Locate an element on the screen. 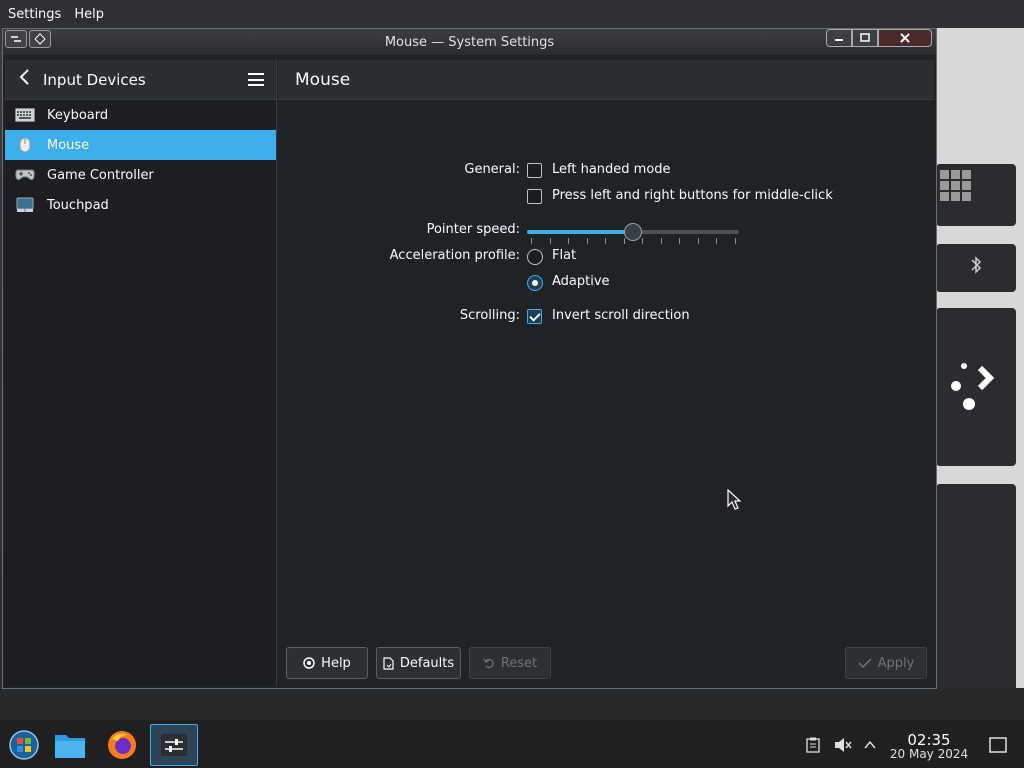 The width and height of the screenshot is (1024, 768). taskbar-file-manager is located at coordinates (70, 745).